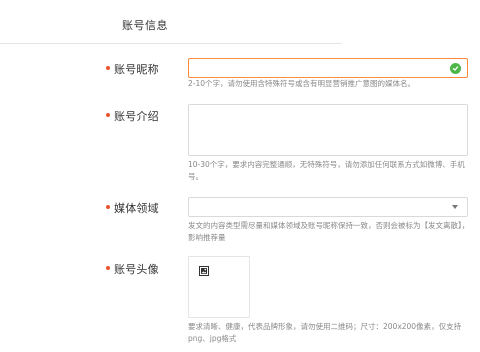 The height and width of the screenshot is (352, 480). What do you see at coordinates (145, 25) in the screenshot?
I see `page-title: 账号信息` at bounding box center [145, 25].